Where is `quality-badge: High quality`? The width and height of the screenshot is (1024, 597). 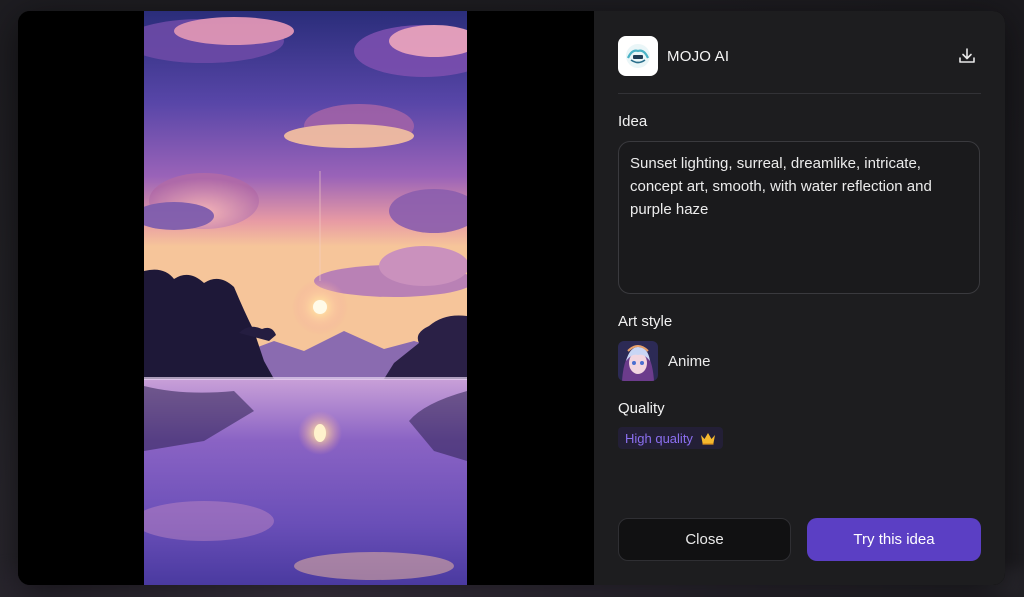 quality-badge: High quality is located at coordinates (670, 438).